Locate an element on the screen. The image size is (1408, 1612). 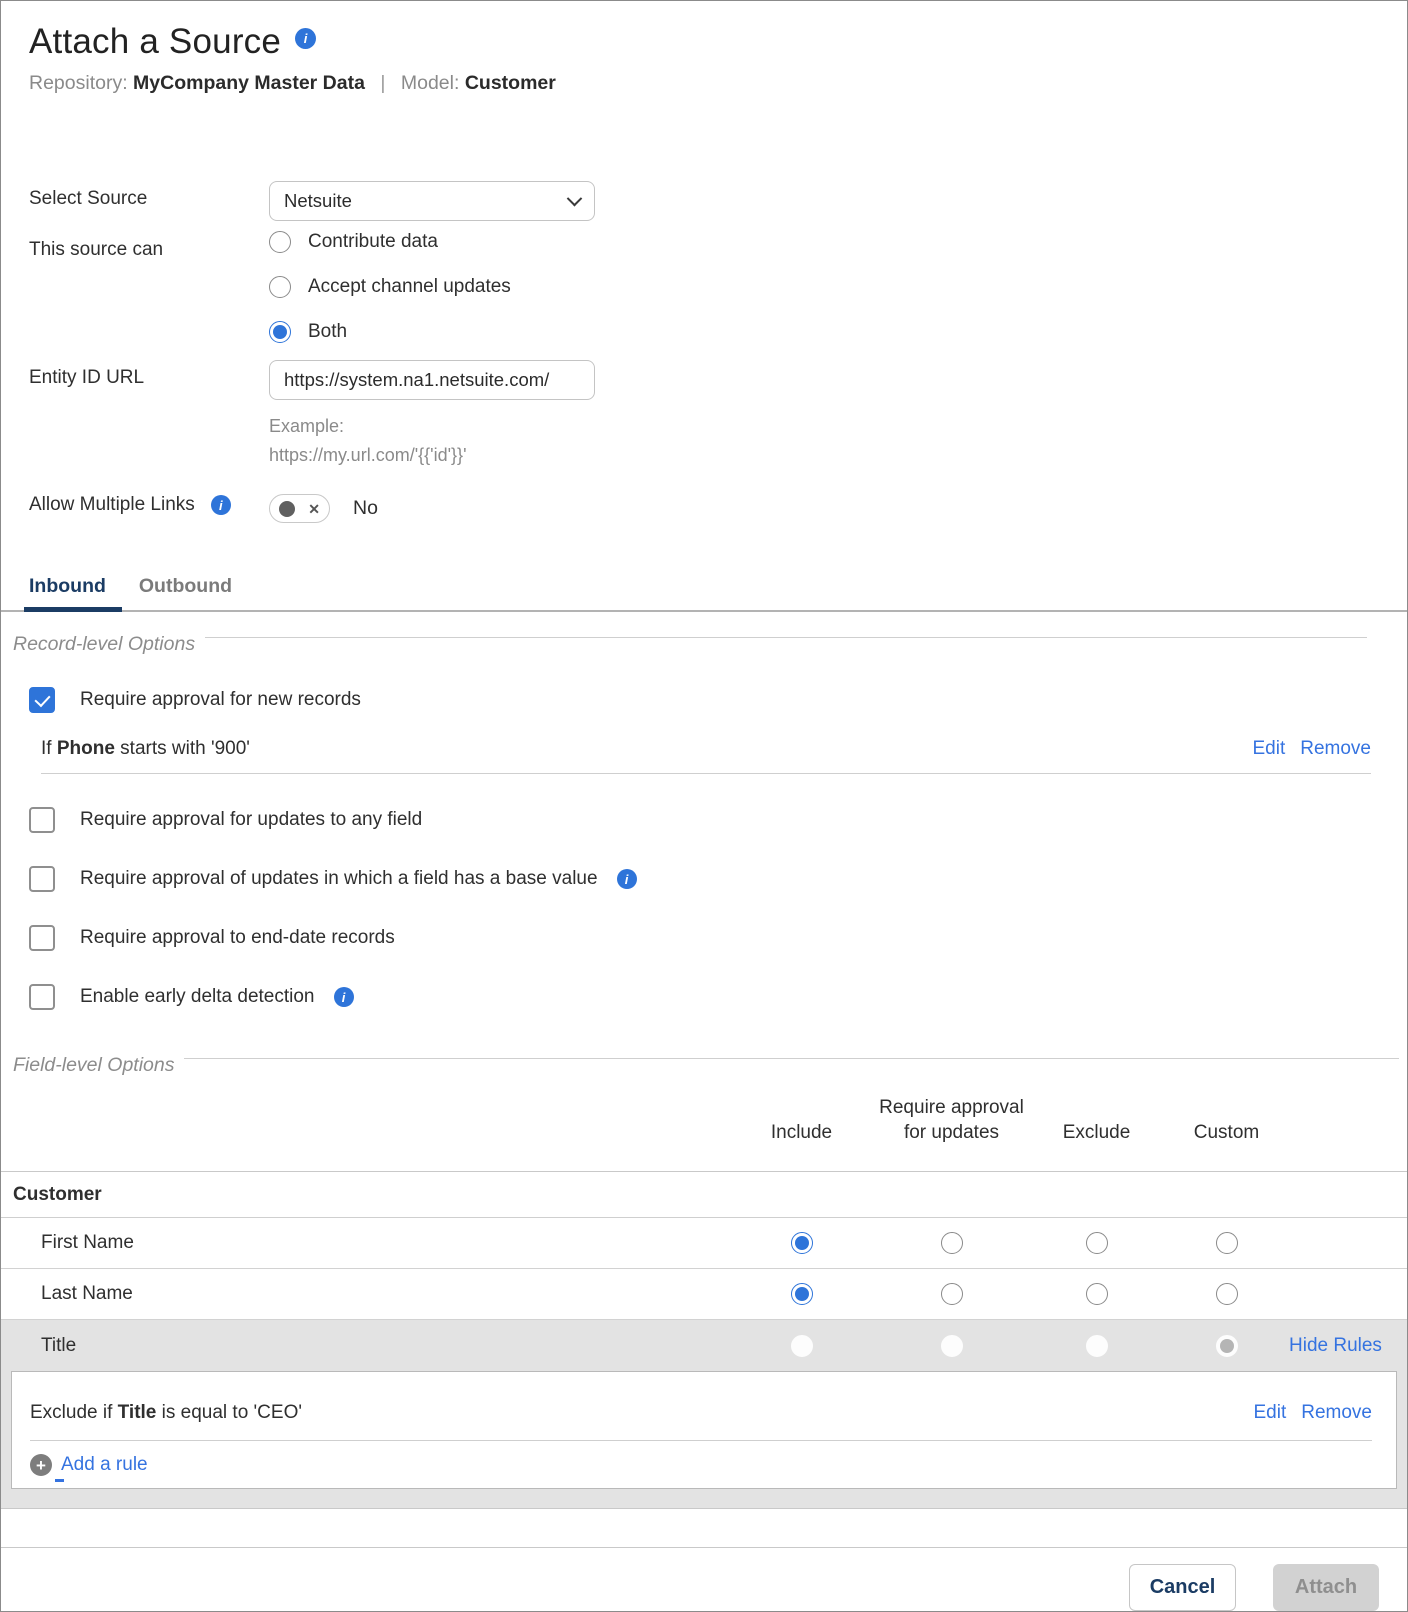
allow-links-info-icon: i is located at coordinates (220, 505).